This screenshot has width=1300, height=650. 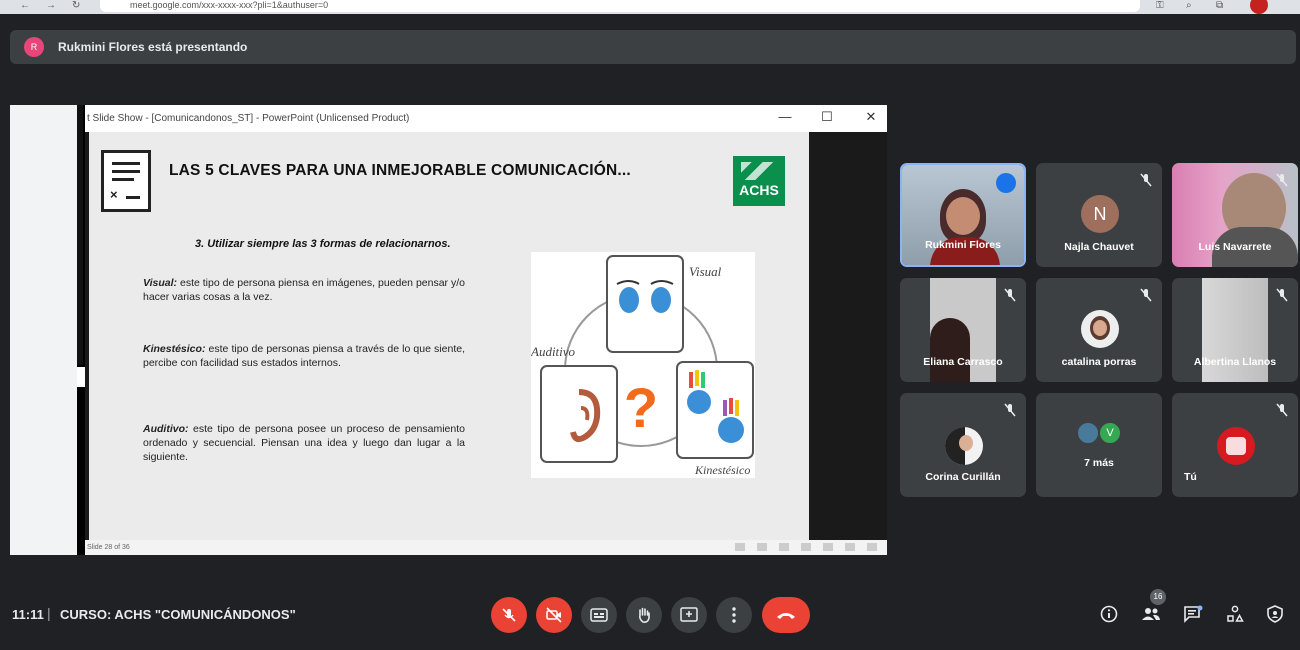 What do you see at coordinates (1099, 330) in the screenshot?
I see `participant-tile: catalina porras` at bounding box center [1099, 330].